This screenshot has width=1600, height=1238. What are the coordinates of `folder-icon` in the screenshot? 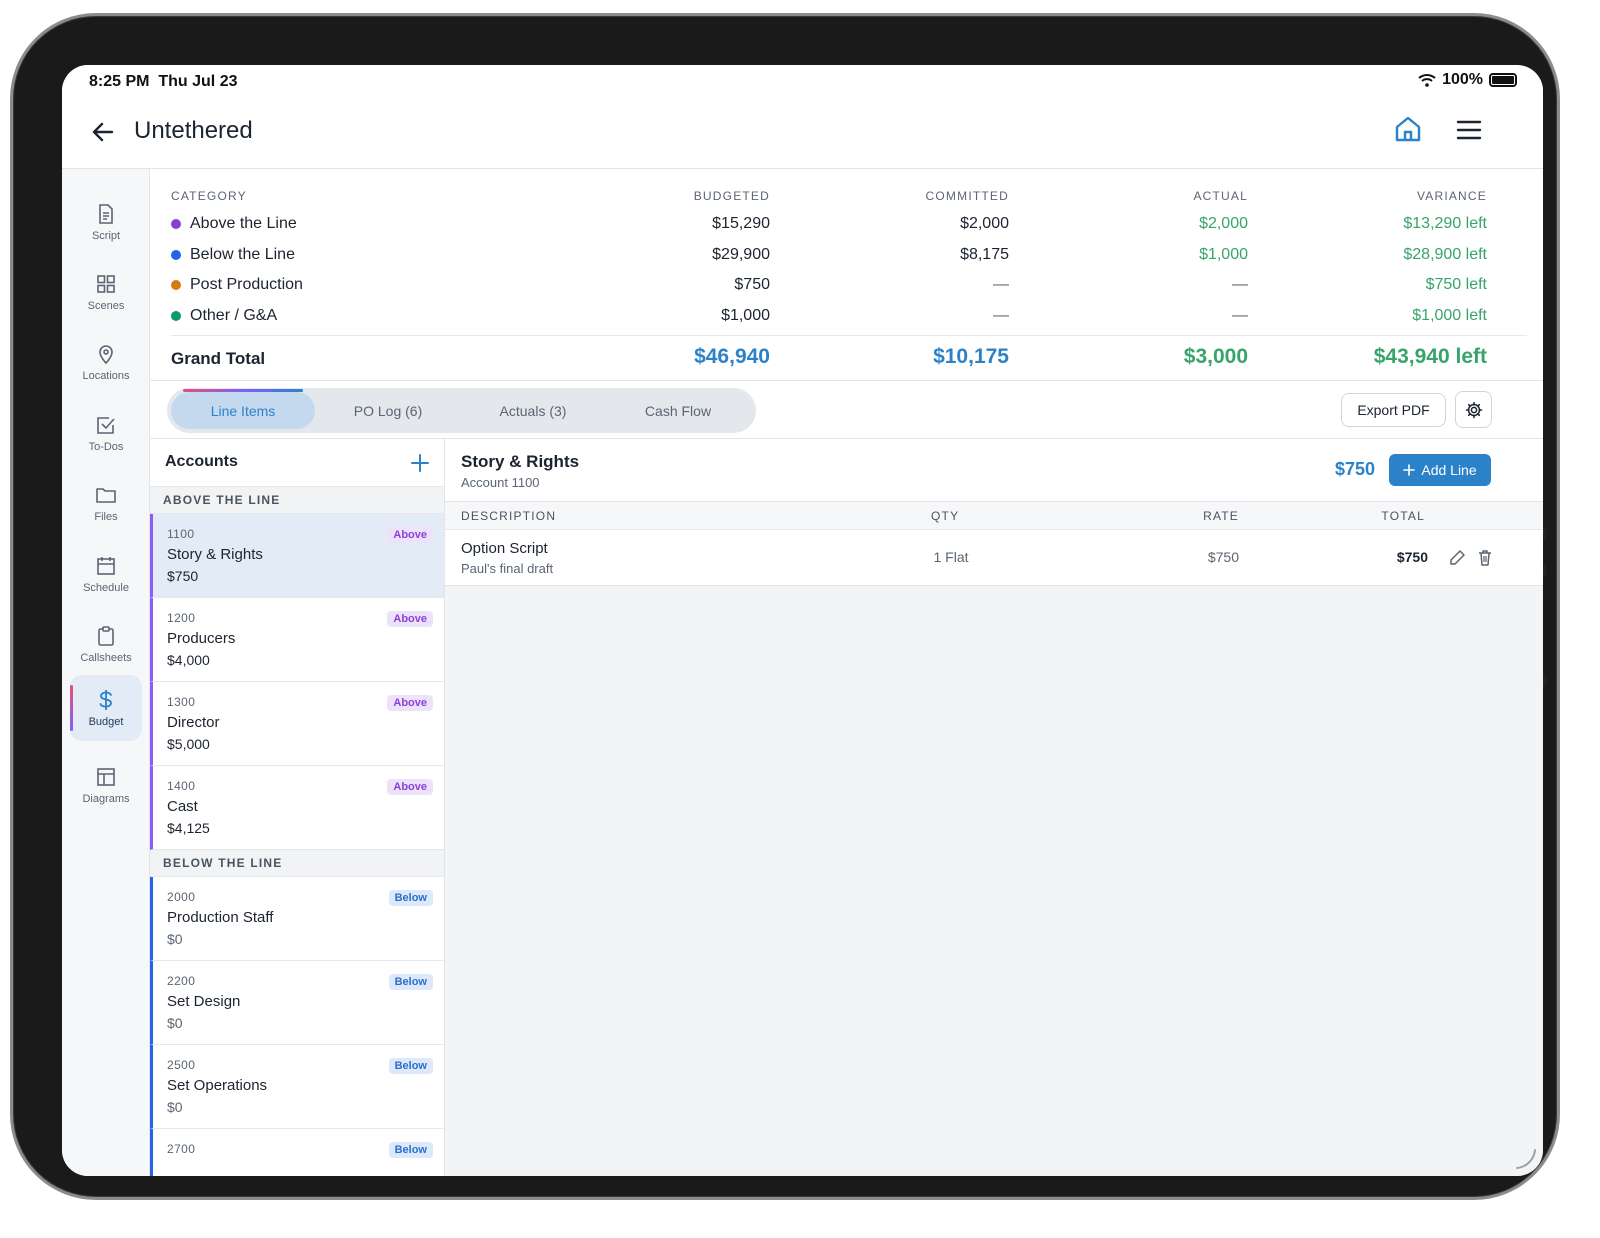 It's located at (106, 495).